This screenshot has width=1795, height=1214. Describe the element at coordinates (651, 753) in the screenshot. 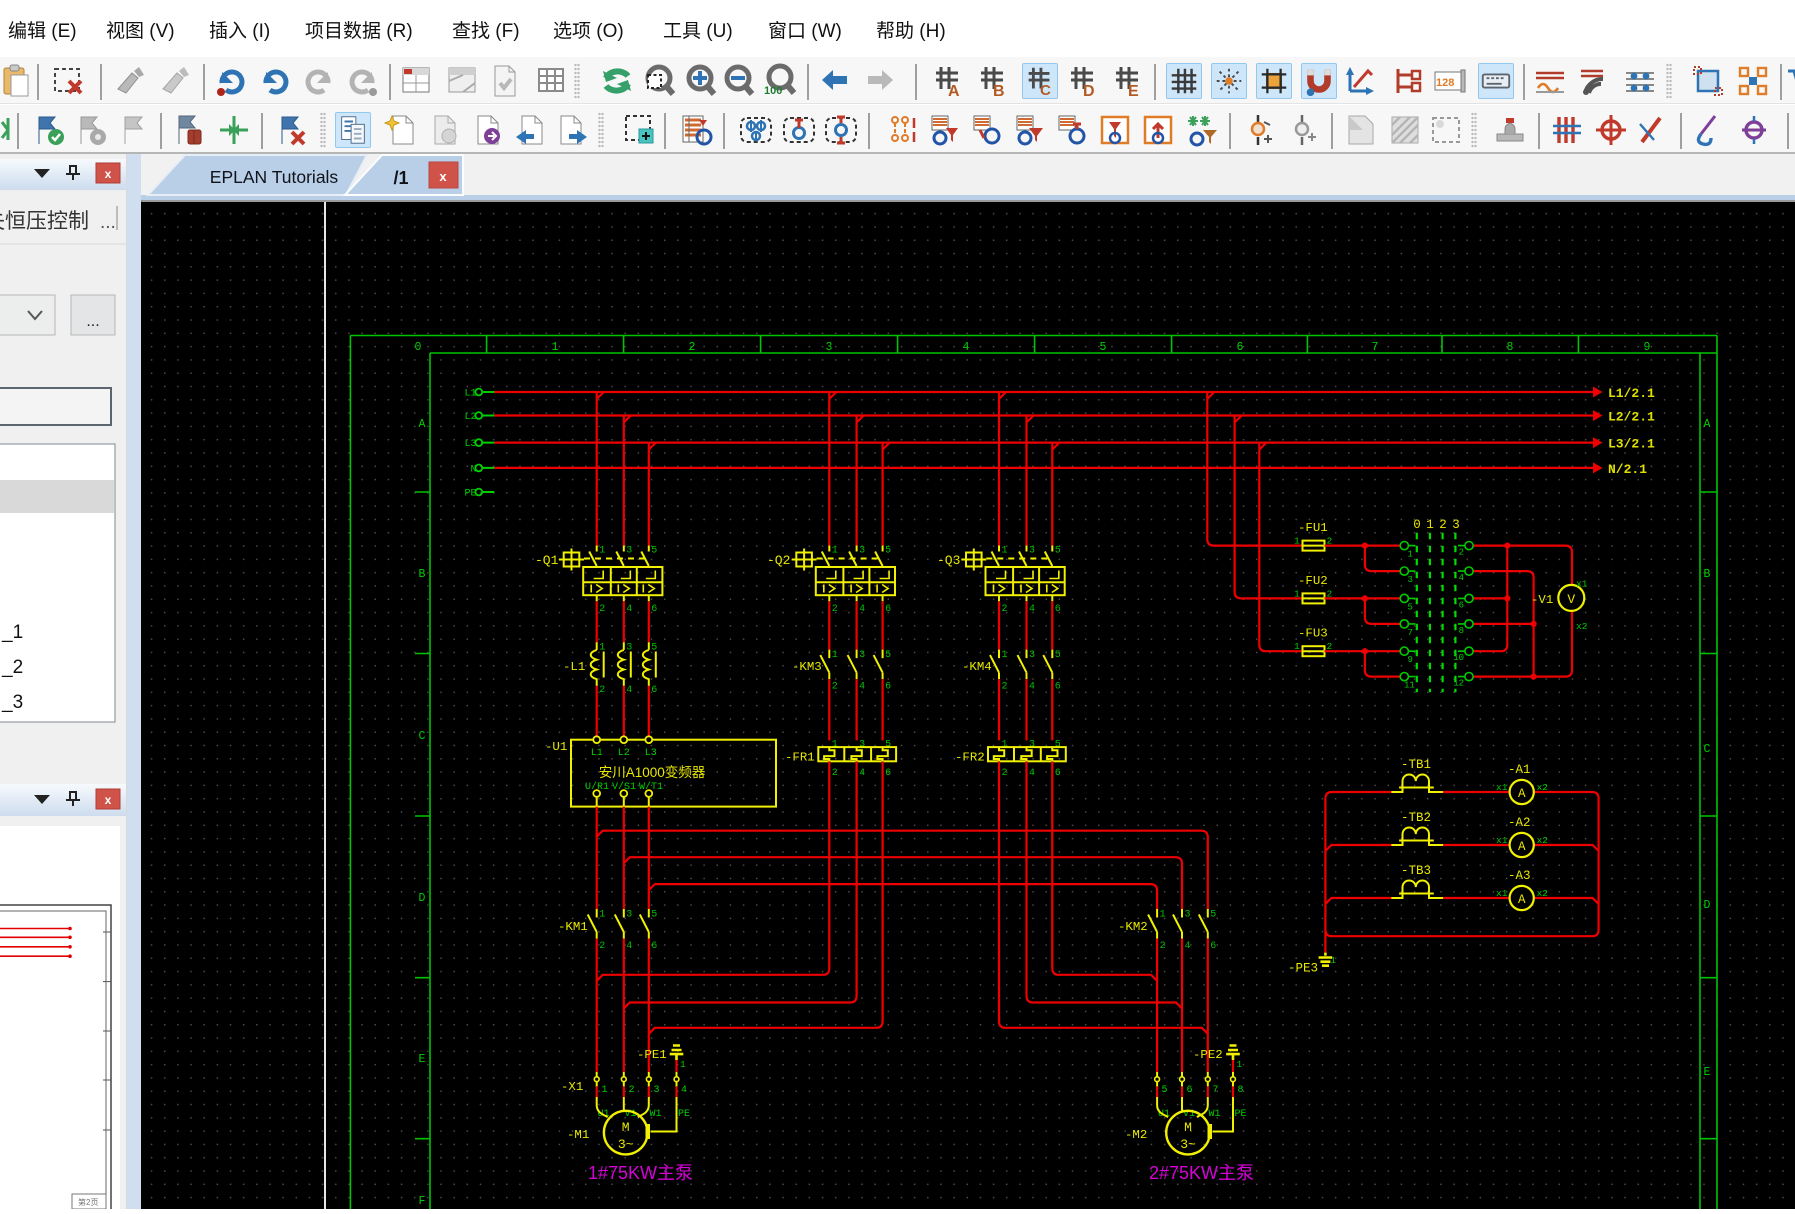

I see `svg-text: L3` at that location.